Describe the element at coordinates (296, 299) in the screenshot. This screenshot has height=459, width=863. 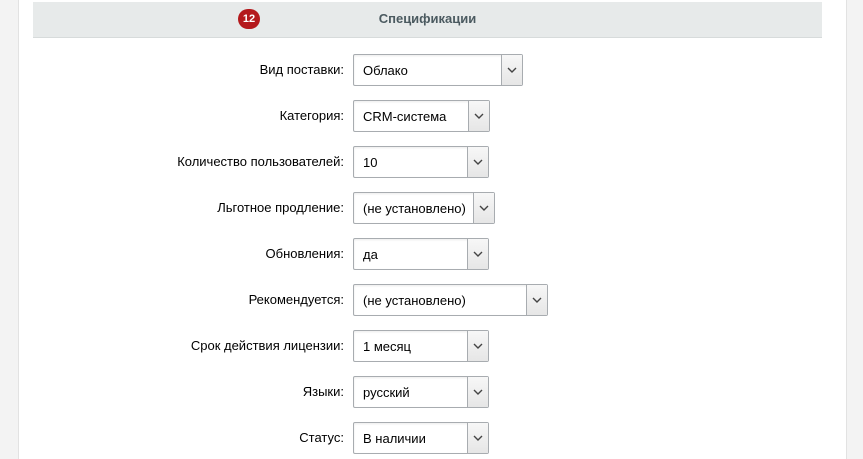
I see `field-label: Рекомендуется:` at that location.